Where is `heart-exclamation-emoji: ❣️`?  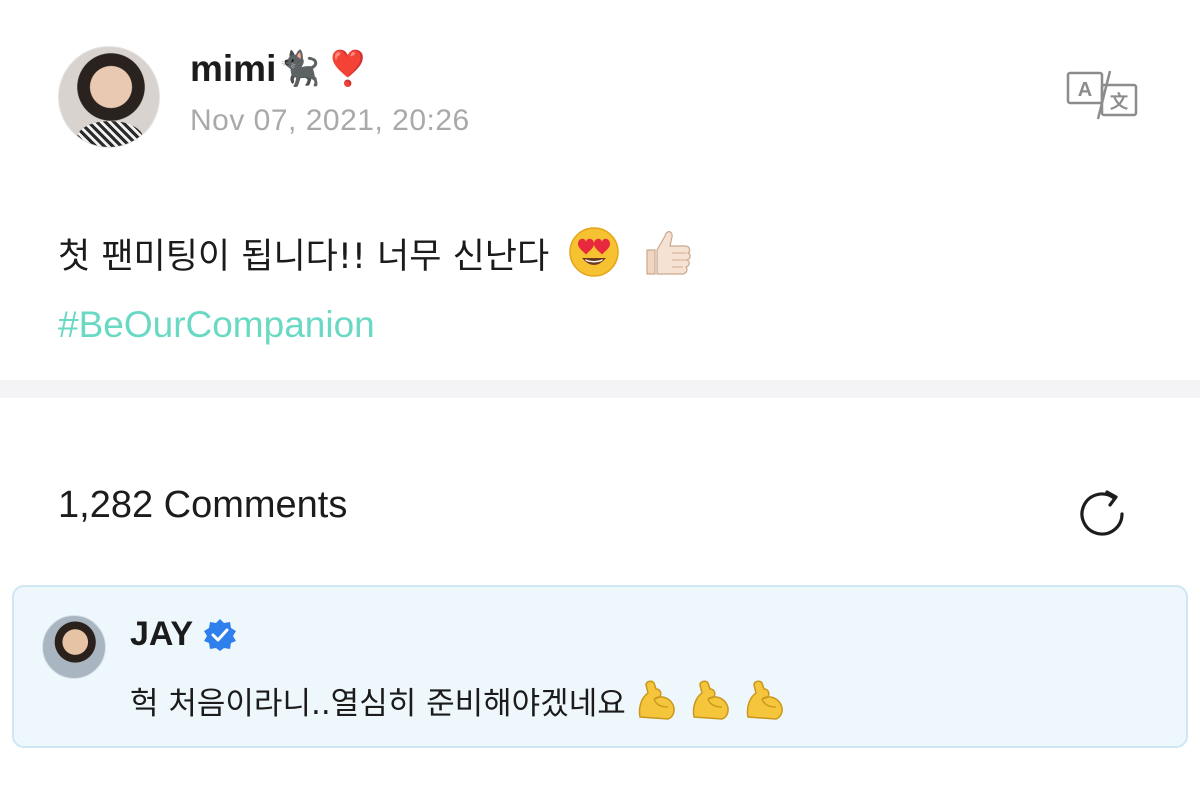
heart-exclamation-emoji: ❣️ is located at coordinates (348, 69).